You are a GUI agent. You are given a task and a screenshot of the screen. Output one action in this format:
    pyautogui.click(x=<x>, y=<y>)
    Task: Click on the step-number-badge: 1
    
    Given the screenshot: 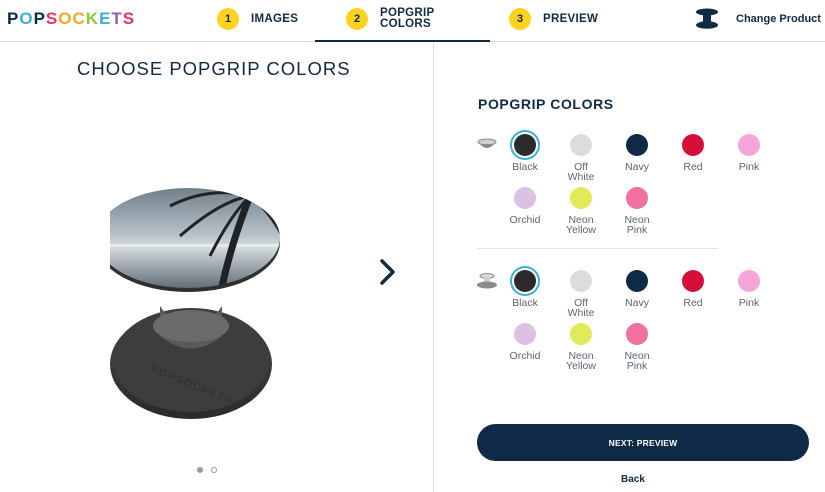 What is the action you would take?
    pyautogui.click(x=228, y=19)
    